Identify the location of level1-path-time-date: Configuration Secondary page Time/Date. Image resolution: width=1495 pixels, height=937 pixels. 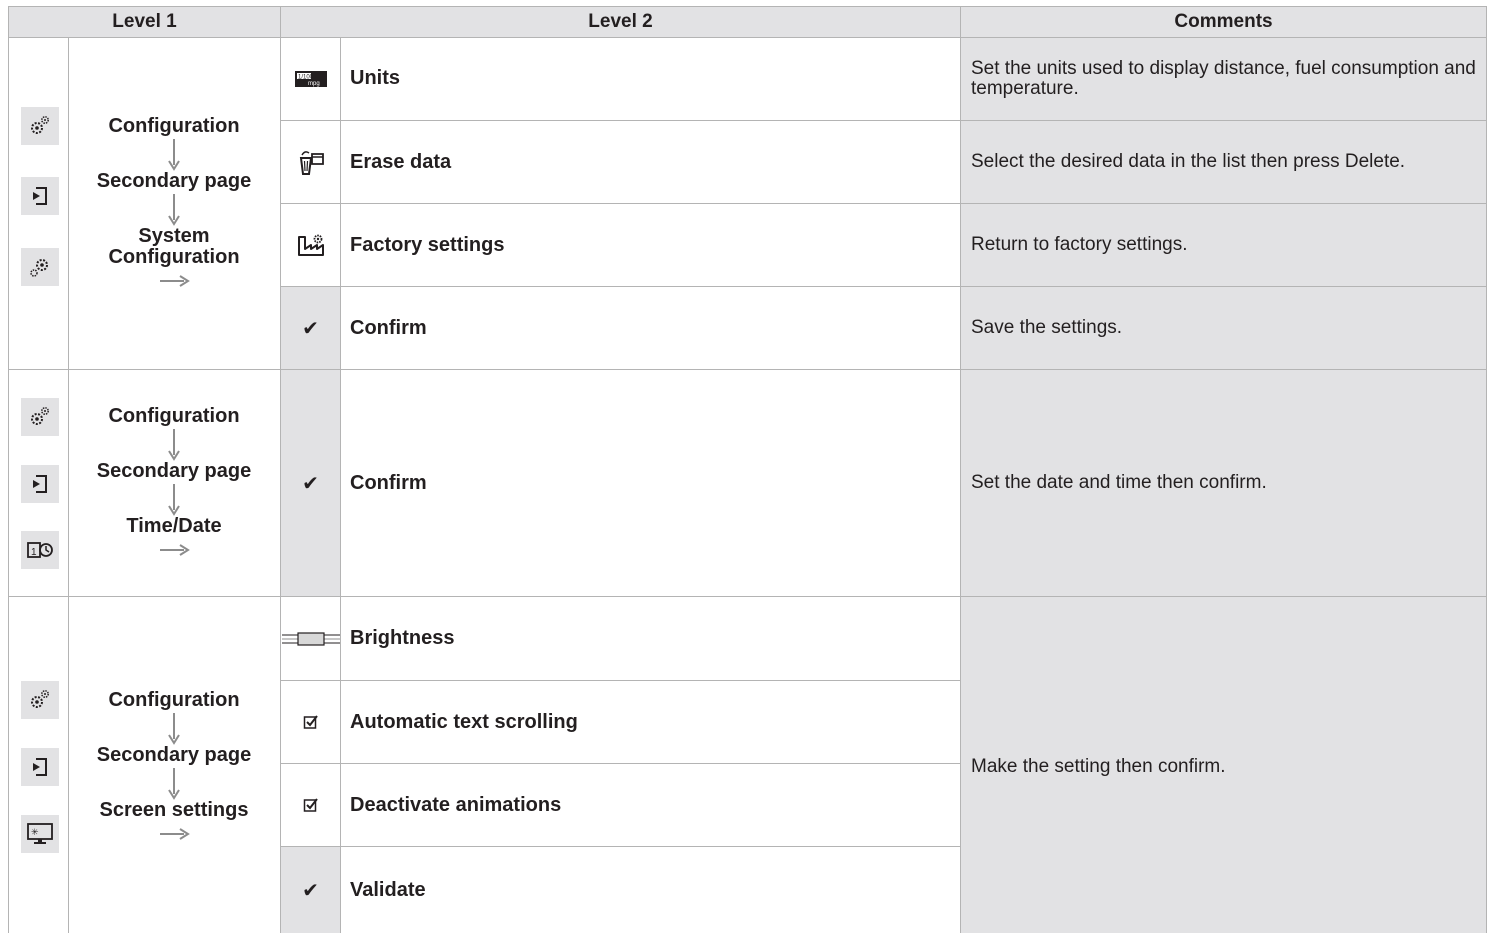
(174, 481).